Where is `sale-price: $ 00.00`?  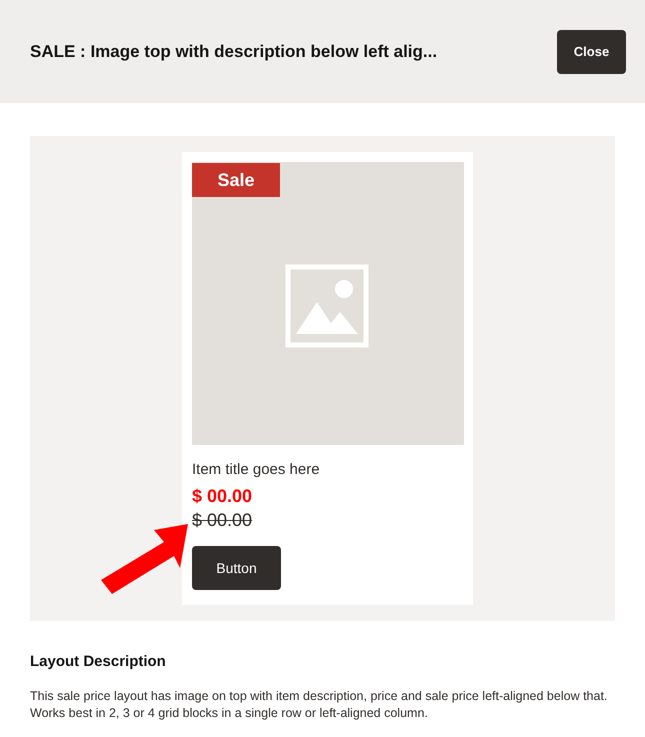 sale-price: $ 00.00 is located at coordinates (223, 496).